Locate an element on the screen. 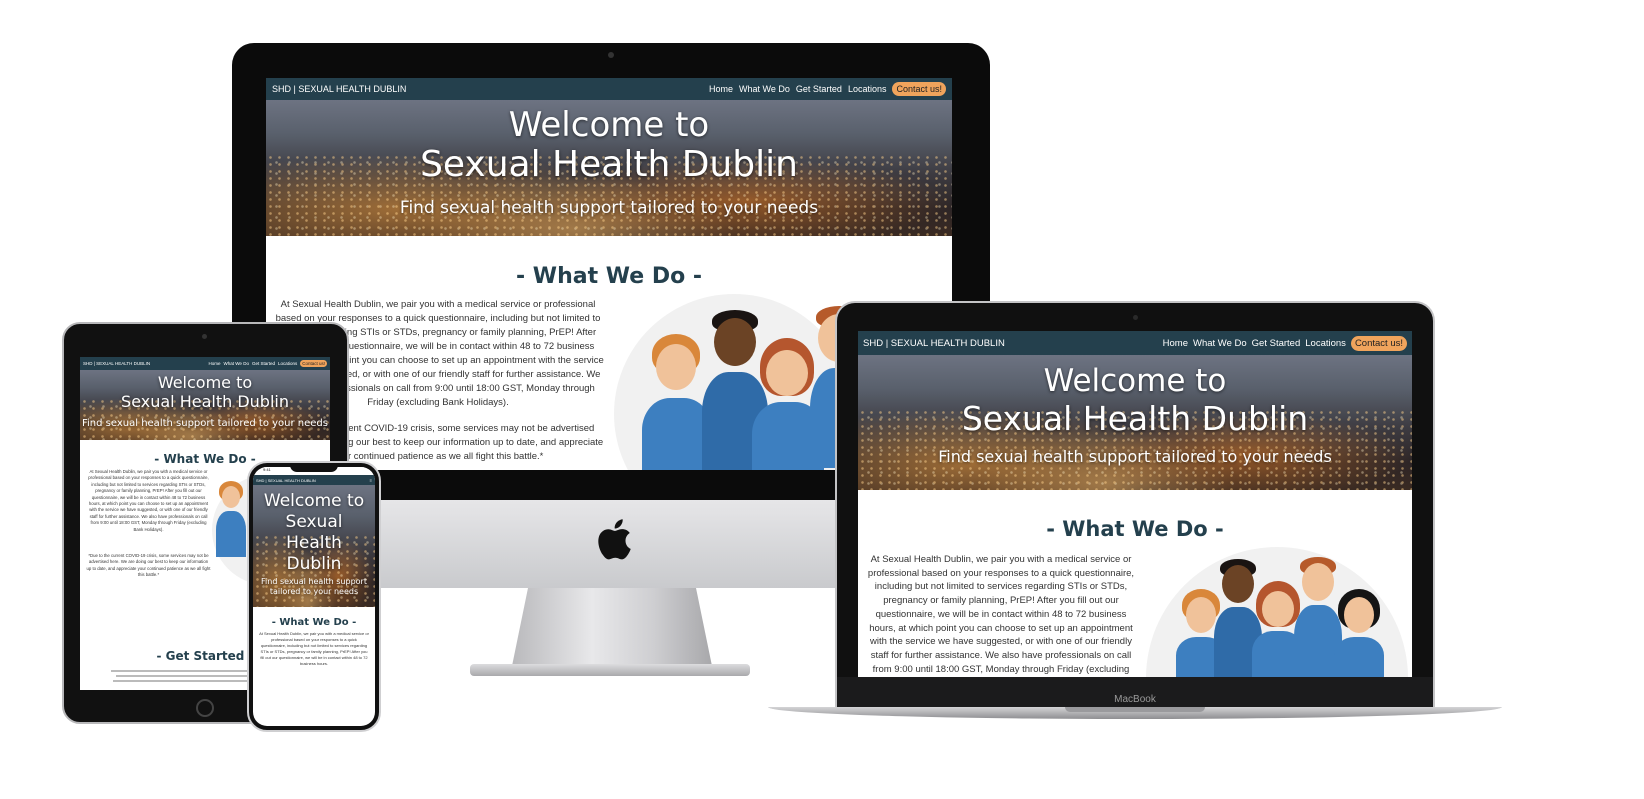  menu-icon: ≡ is located at coordinates (371, 480).